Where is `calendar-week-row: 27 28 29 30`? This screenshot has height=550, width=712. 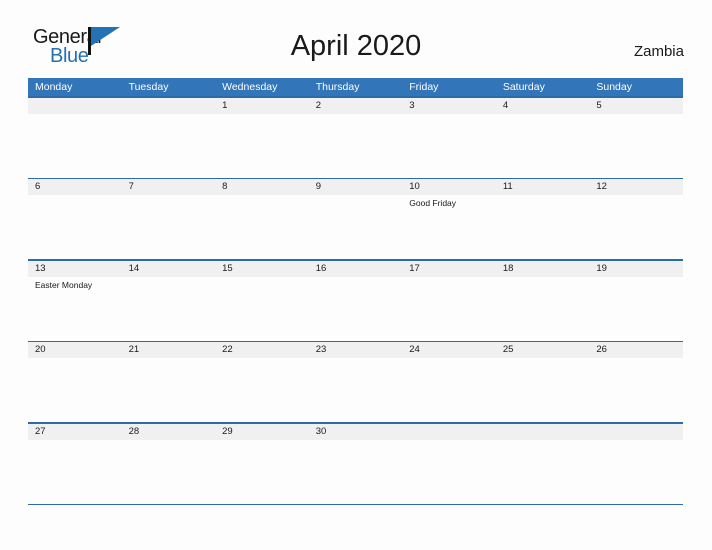 calendar-week-row: 27 28 29 30 is located at coordinates (355, 463).